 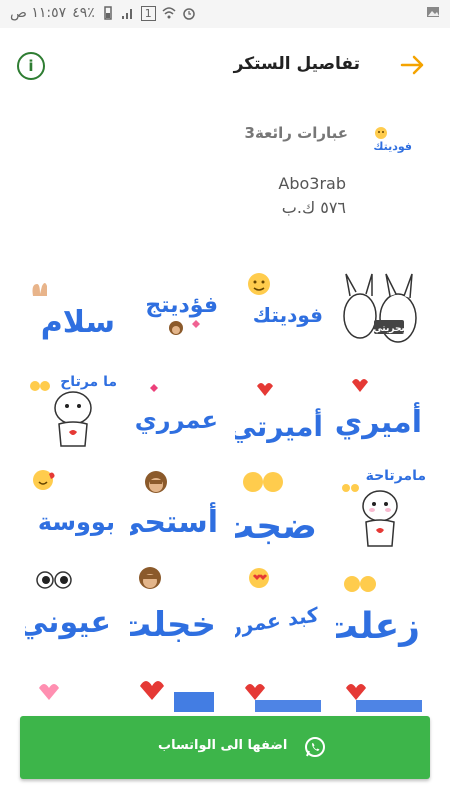 I want to click on add-to-whatsapp-label: اضفها الى الواتساب, so click(x=223, y=745).